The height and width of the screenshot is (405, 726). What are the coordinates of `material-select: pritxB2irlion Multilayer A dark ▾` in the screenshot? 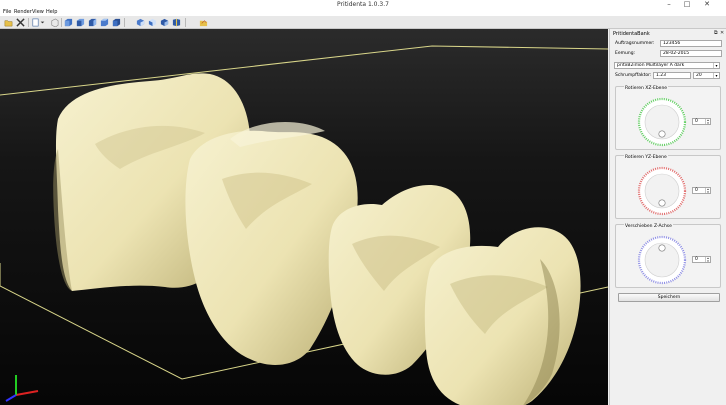 It's located at (667, 65).